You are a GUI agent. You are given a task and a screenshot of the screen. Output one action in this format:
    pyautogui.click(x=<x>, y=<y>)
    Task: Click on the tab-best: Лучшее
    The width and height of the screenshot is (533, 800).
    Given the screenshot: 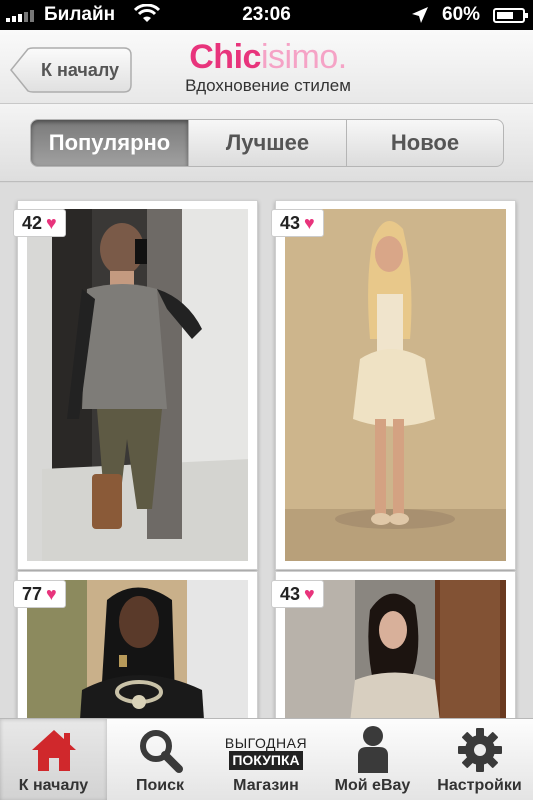 What is the action you would take?
    pyautogui.click(x=267, y=143)
    